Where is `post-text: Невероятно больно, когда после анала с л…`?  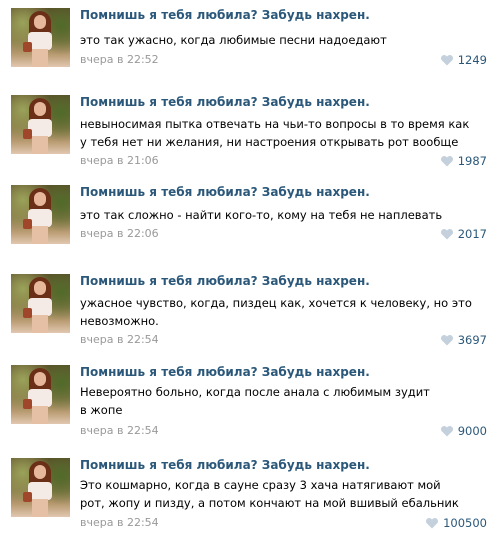
post-text: Невероятно больно, когда после анала с л… is located at coordinates (255, 401).